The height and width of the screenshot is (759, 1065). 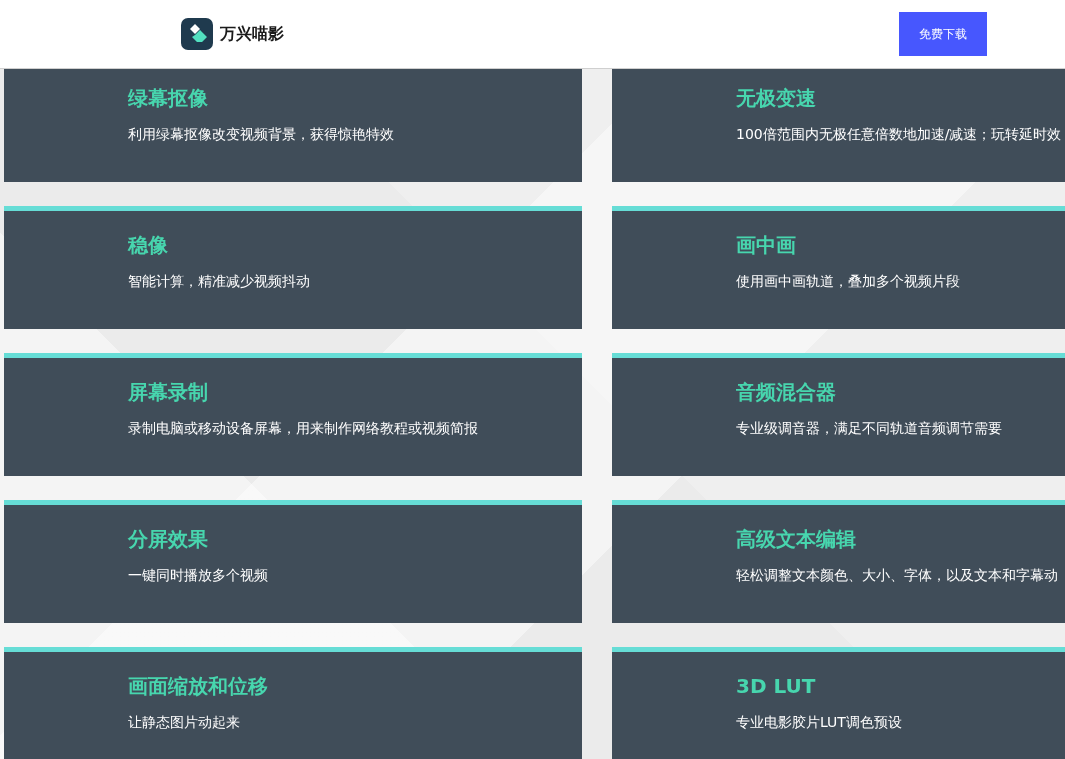 What do you see at coordinates (252, 34) in the screenshot?
I see `brand-name: 万兴喵影` at bounding box center [252, 34].